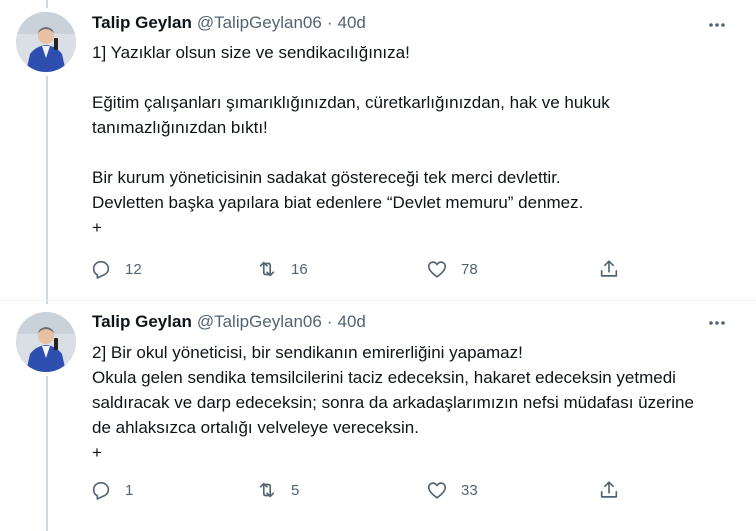 The width and height of the screenshot is (756, 531). What do you see at coordinates (299, 269) in the screenshot?
I see `retweet-count: 16` at bounding box center [299, 269].